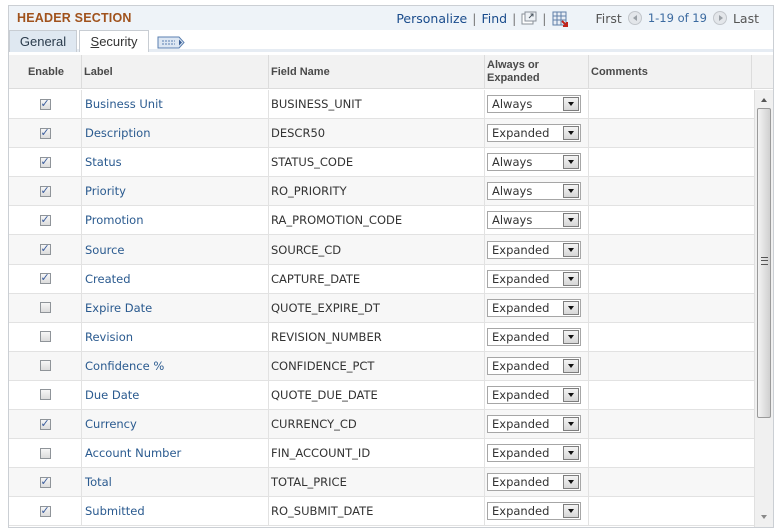 Image resolution: width=778 pixels, height=532 pixels. Describe the element at coordinates (719, 18) in the screenshot. I see `next-icon` at that location.